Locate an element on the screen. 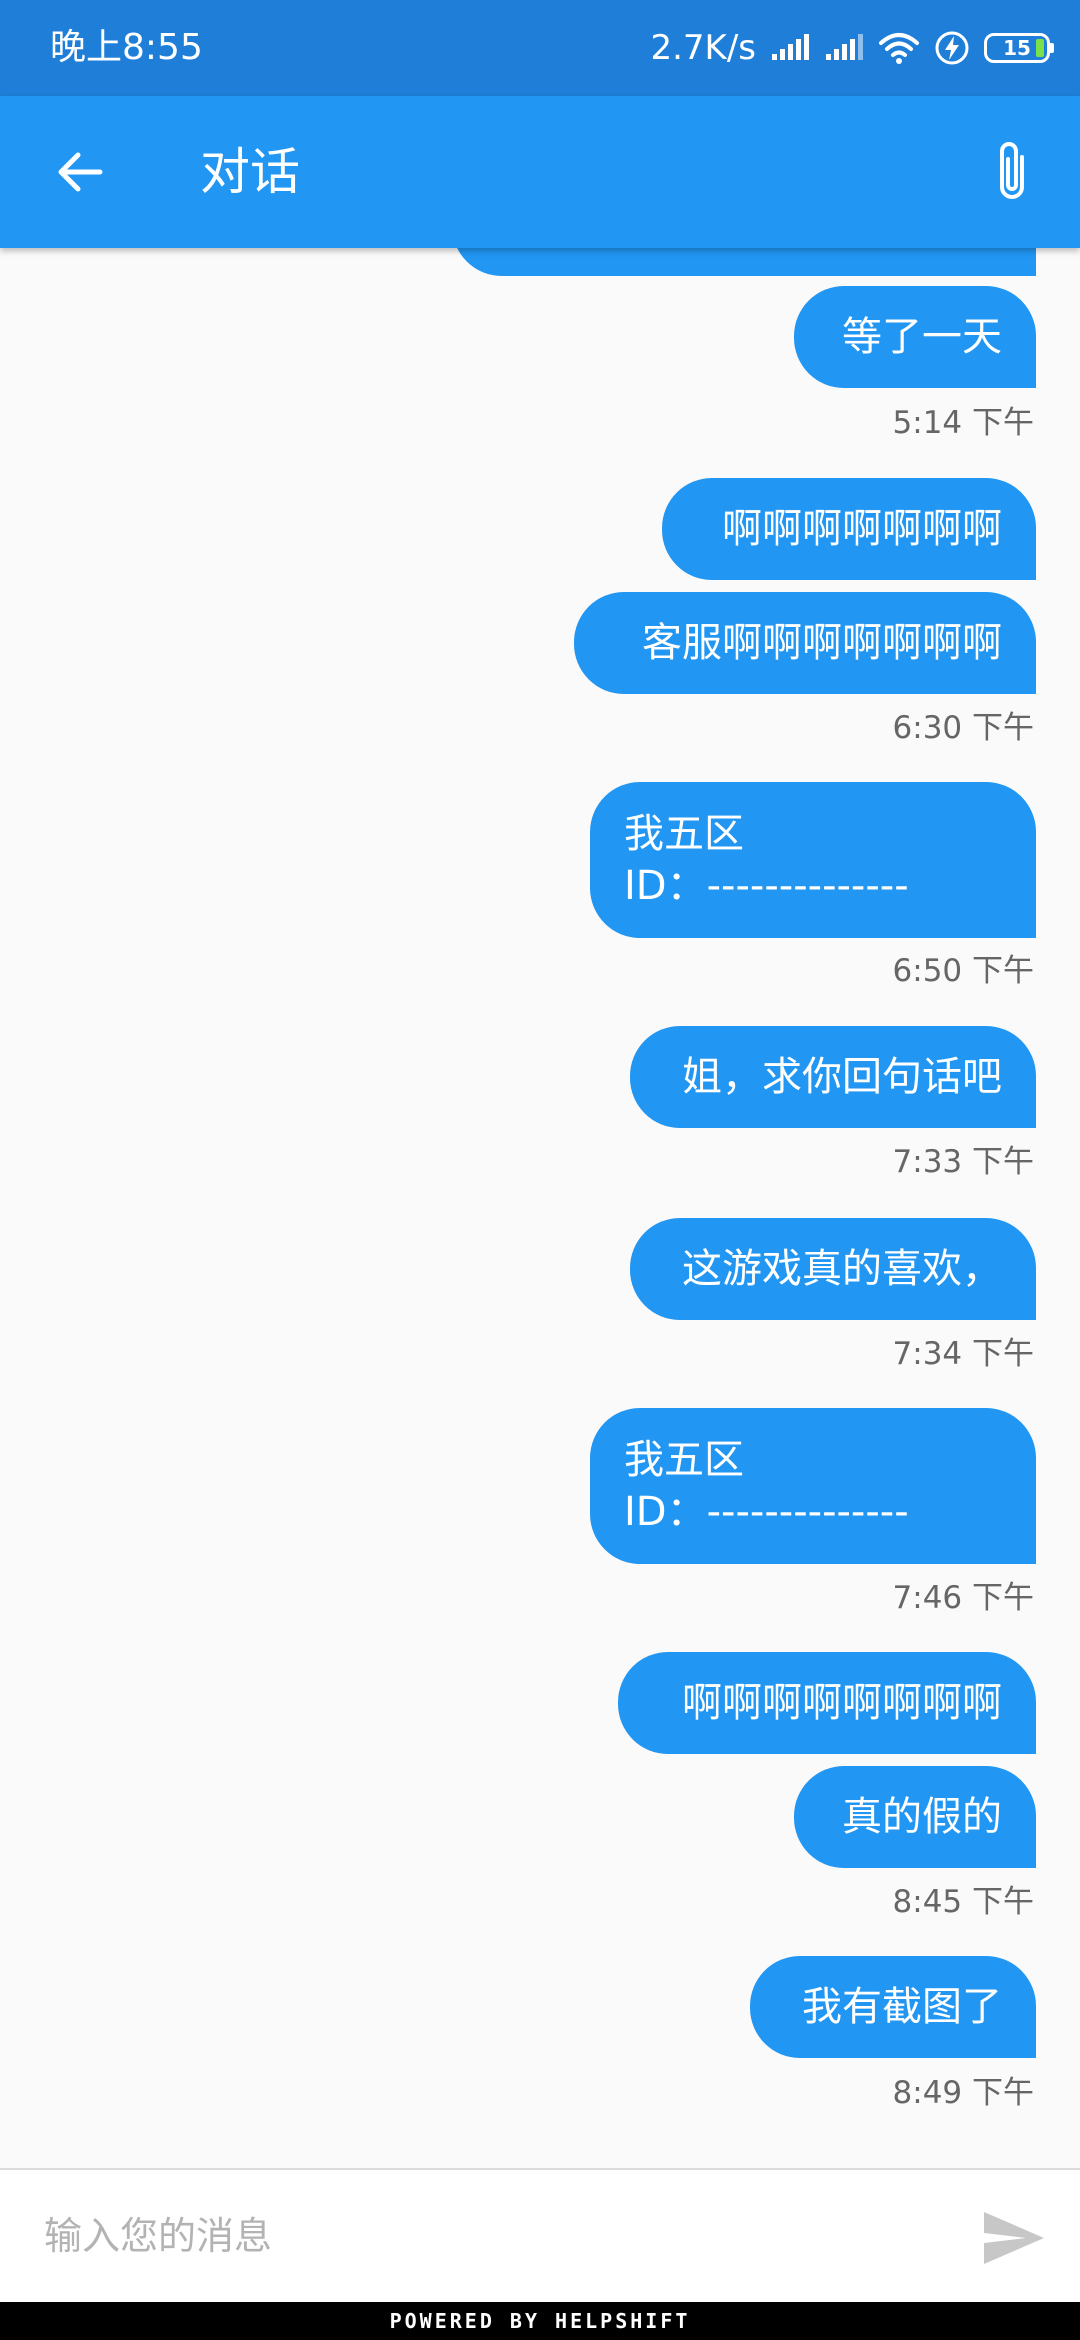 The height and width of the screenshot is (2340, 1080). wifi-icon is located at coordinates (899, 48).